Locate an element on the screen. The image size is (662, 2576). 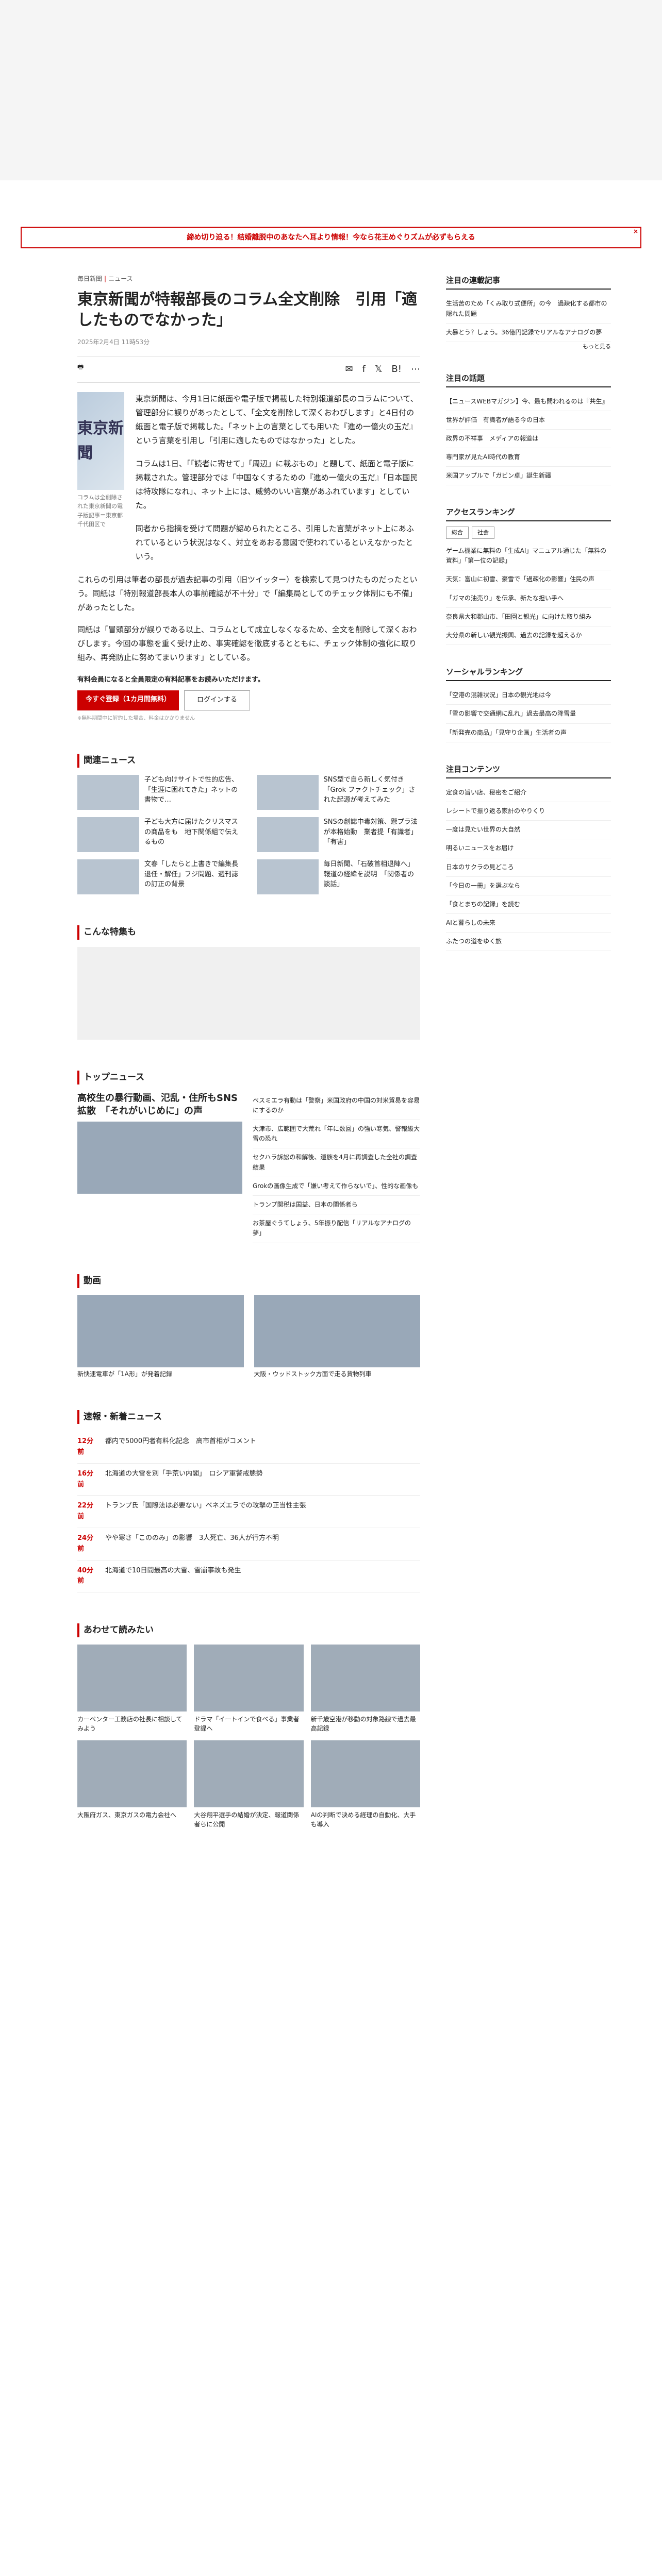
ranking-item: 奈良県大和郡山市、「田園と観光」に向けた取り組み is located at coordinates (528, 617).